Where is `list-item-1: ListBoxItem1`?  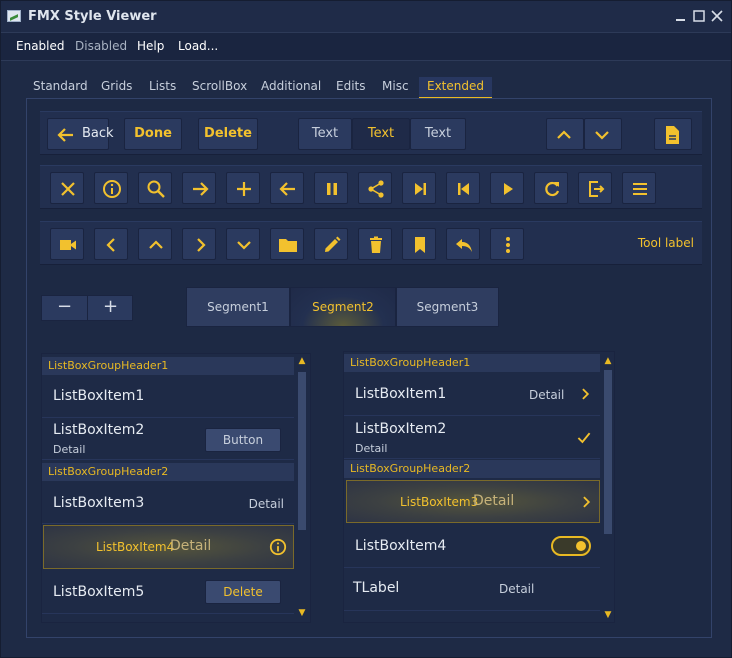
list-item-1: ListBoxItem1 is located at coordinates (168, 397).